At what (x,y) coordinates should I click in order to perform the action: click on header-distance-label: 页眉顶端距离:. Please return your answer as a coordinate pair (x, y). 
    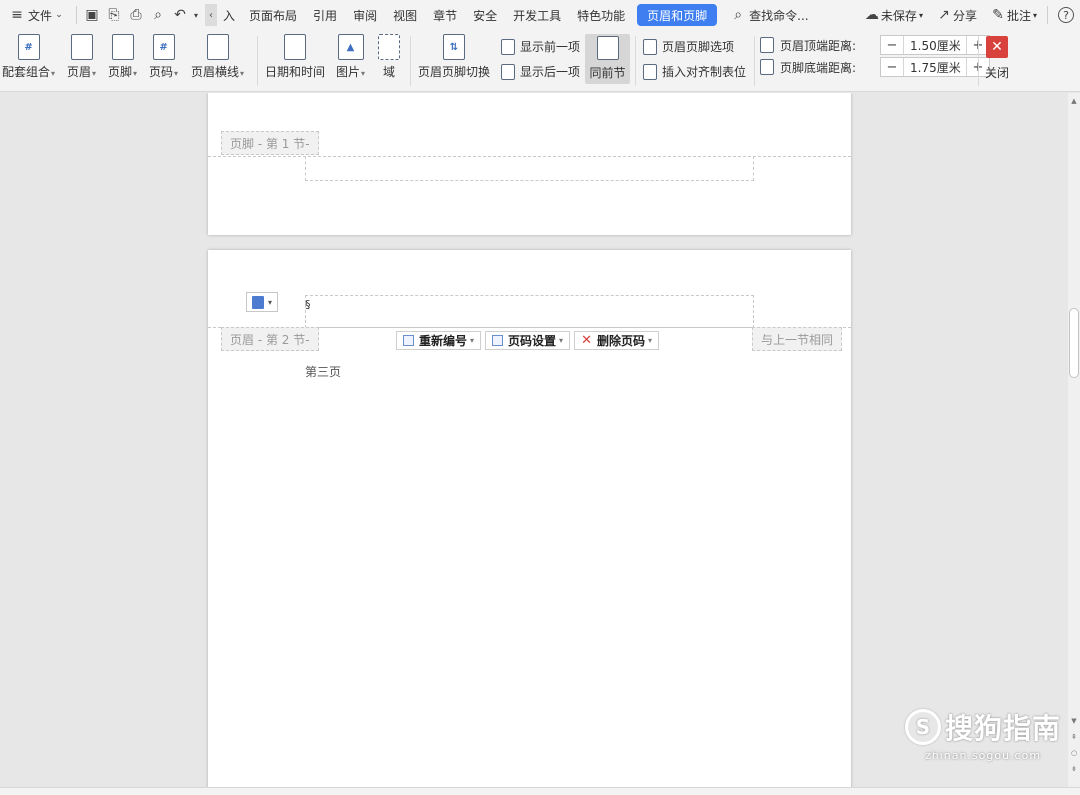
    Looking at the image, I should click on (818, 45).